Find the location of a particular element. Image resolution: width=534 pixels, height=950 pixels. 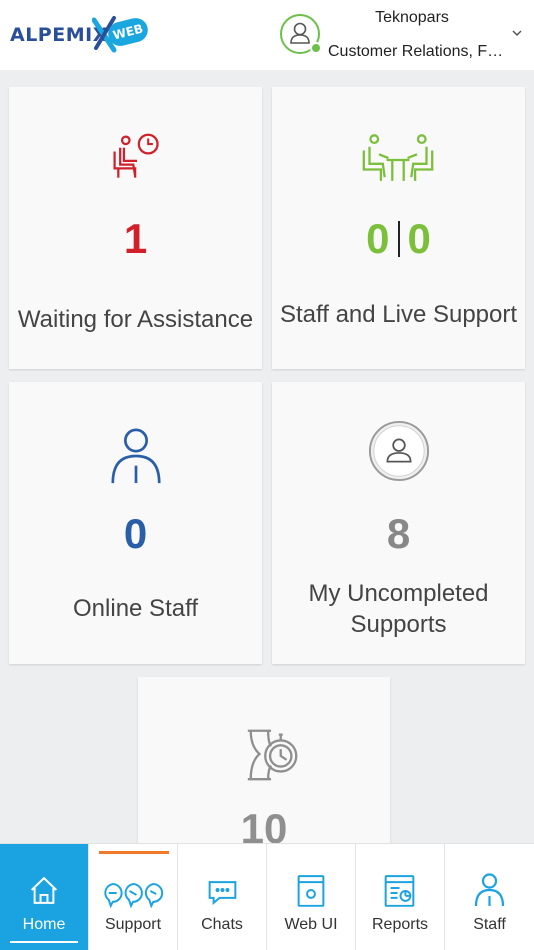

staff-live-support-card: 00 Staff and Live Support is located at coordinates (398, 228).